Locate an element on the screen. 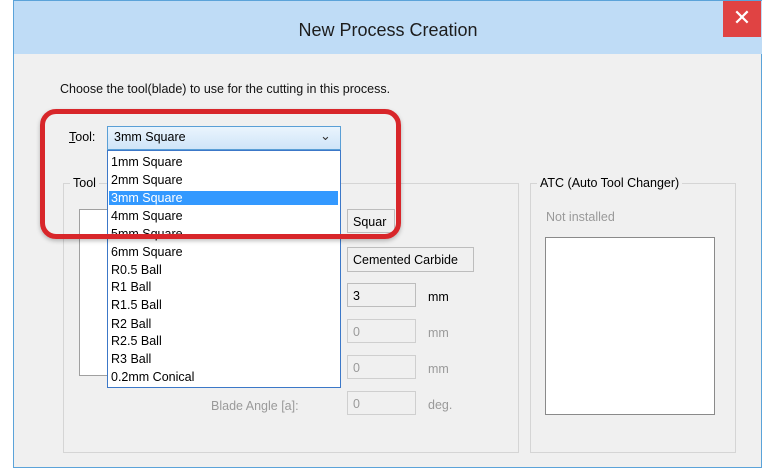 The height and width of the screenshot is (468, 762). diameter-unit: mm is located at coordinates (438, 297).